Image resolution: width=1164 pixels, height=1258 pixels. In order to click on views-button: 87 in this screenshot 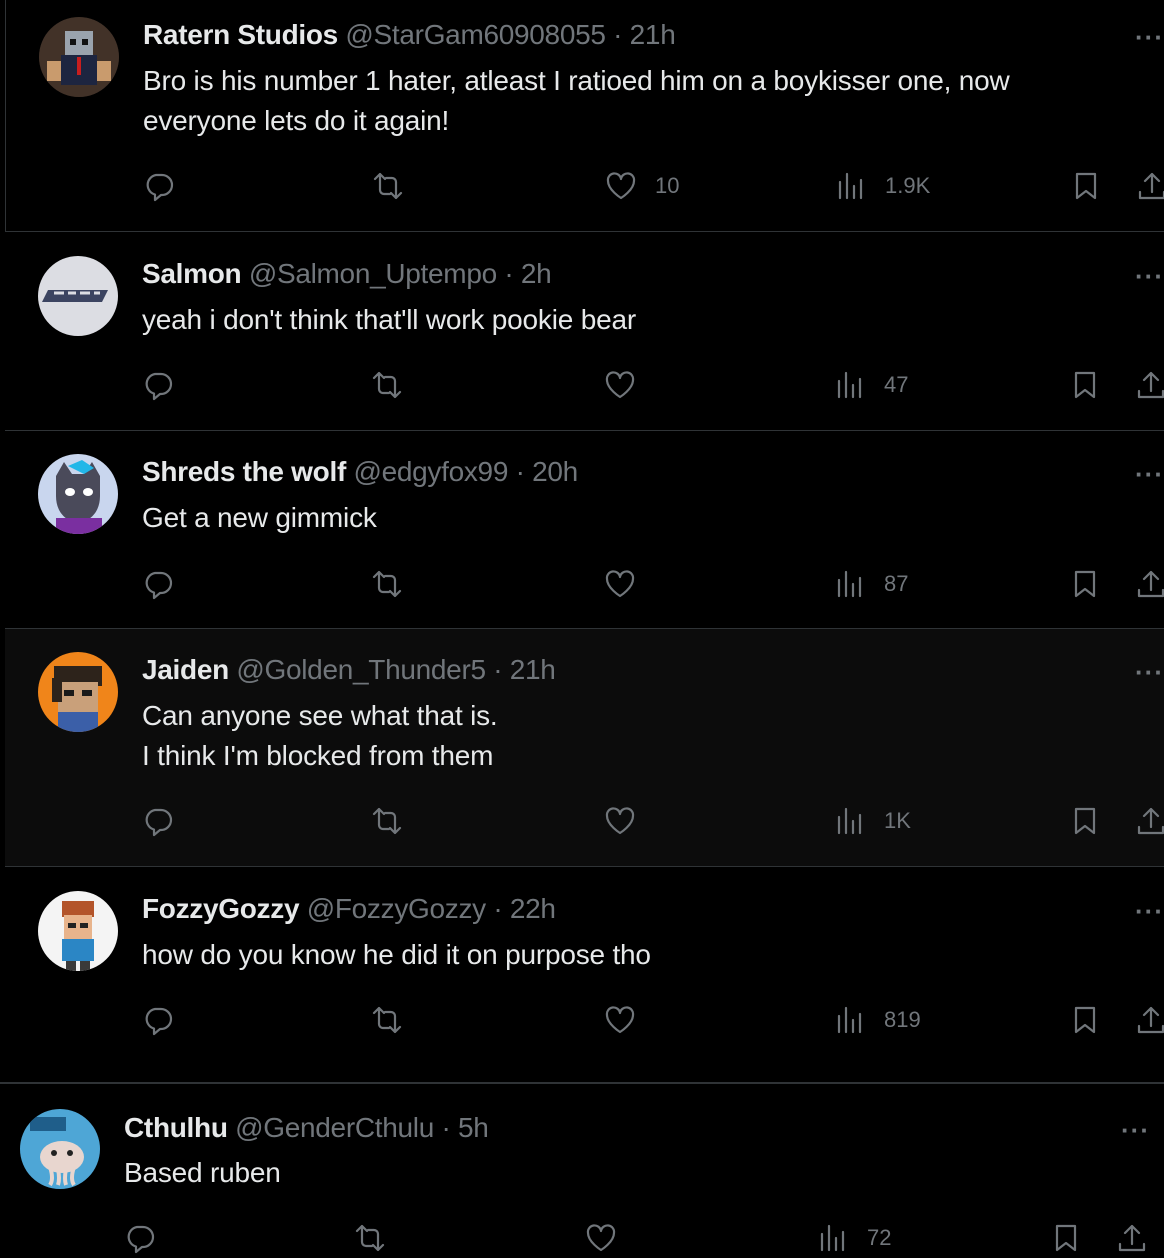, I will do `click(871, 584)`.